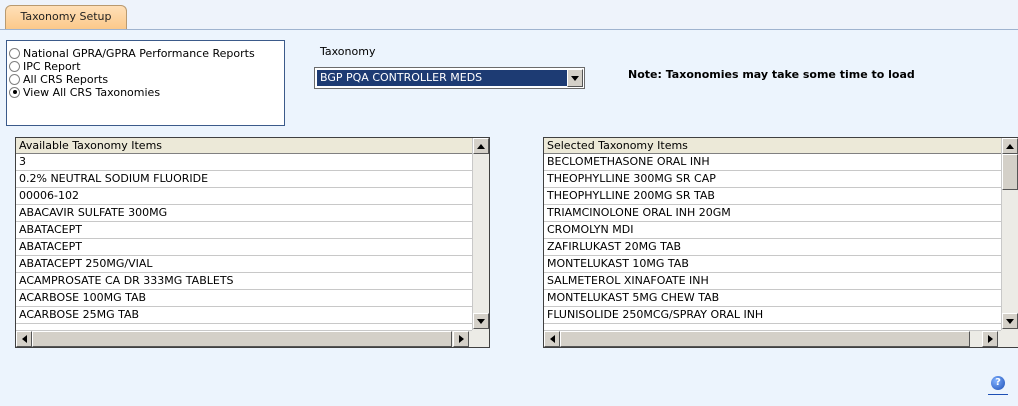 The height and width of the screenshot is (406, 1018). I want to click on list-item: TRIAMCINOLONE ORAL INH 20GM, so click(772, 213).